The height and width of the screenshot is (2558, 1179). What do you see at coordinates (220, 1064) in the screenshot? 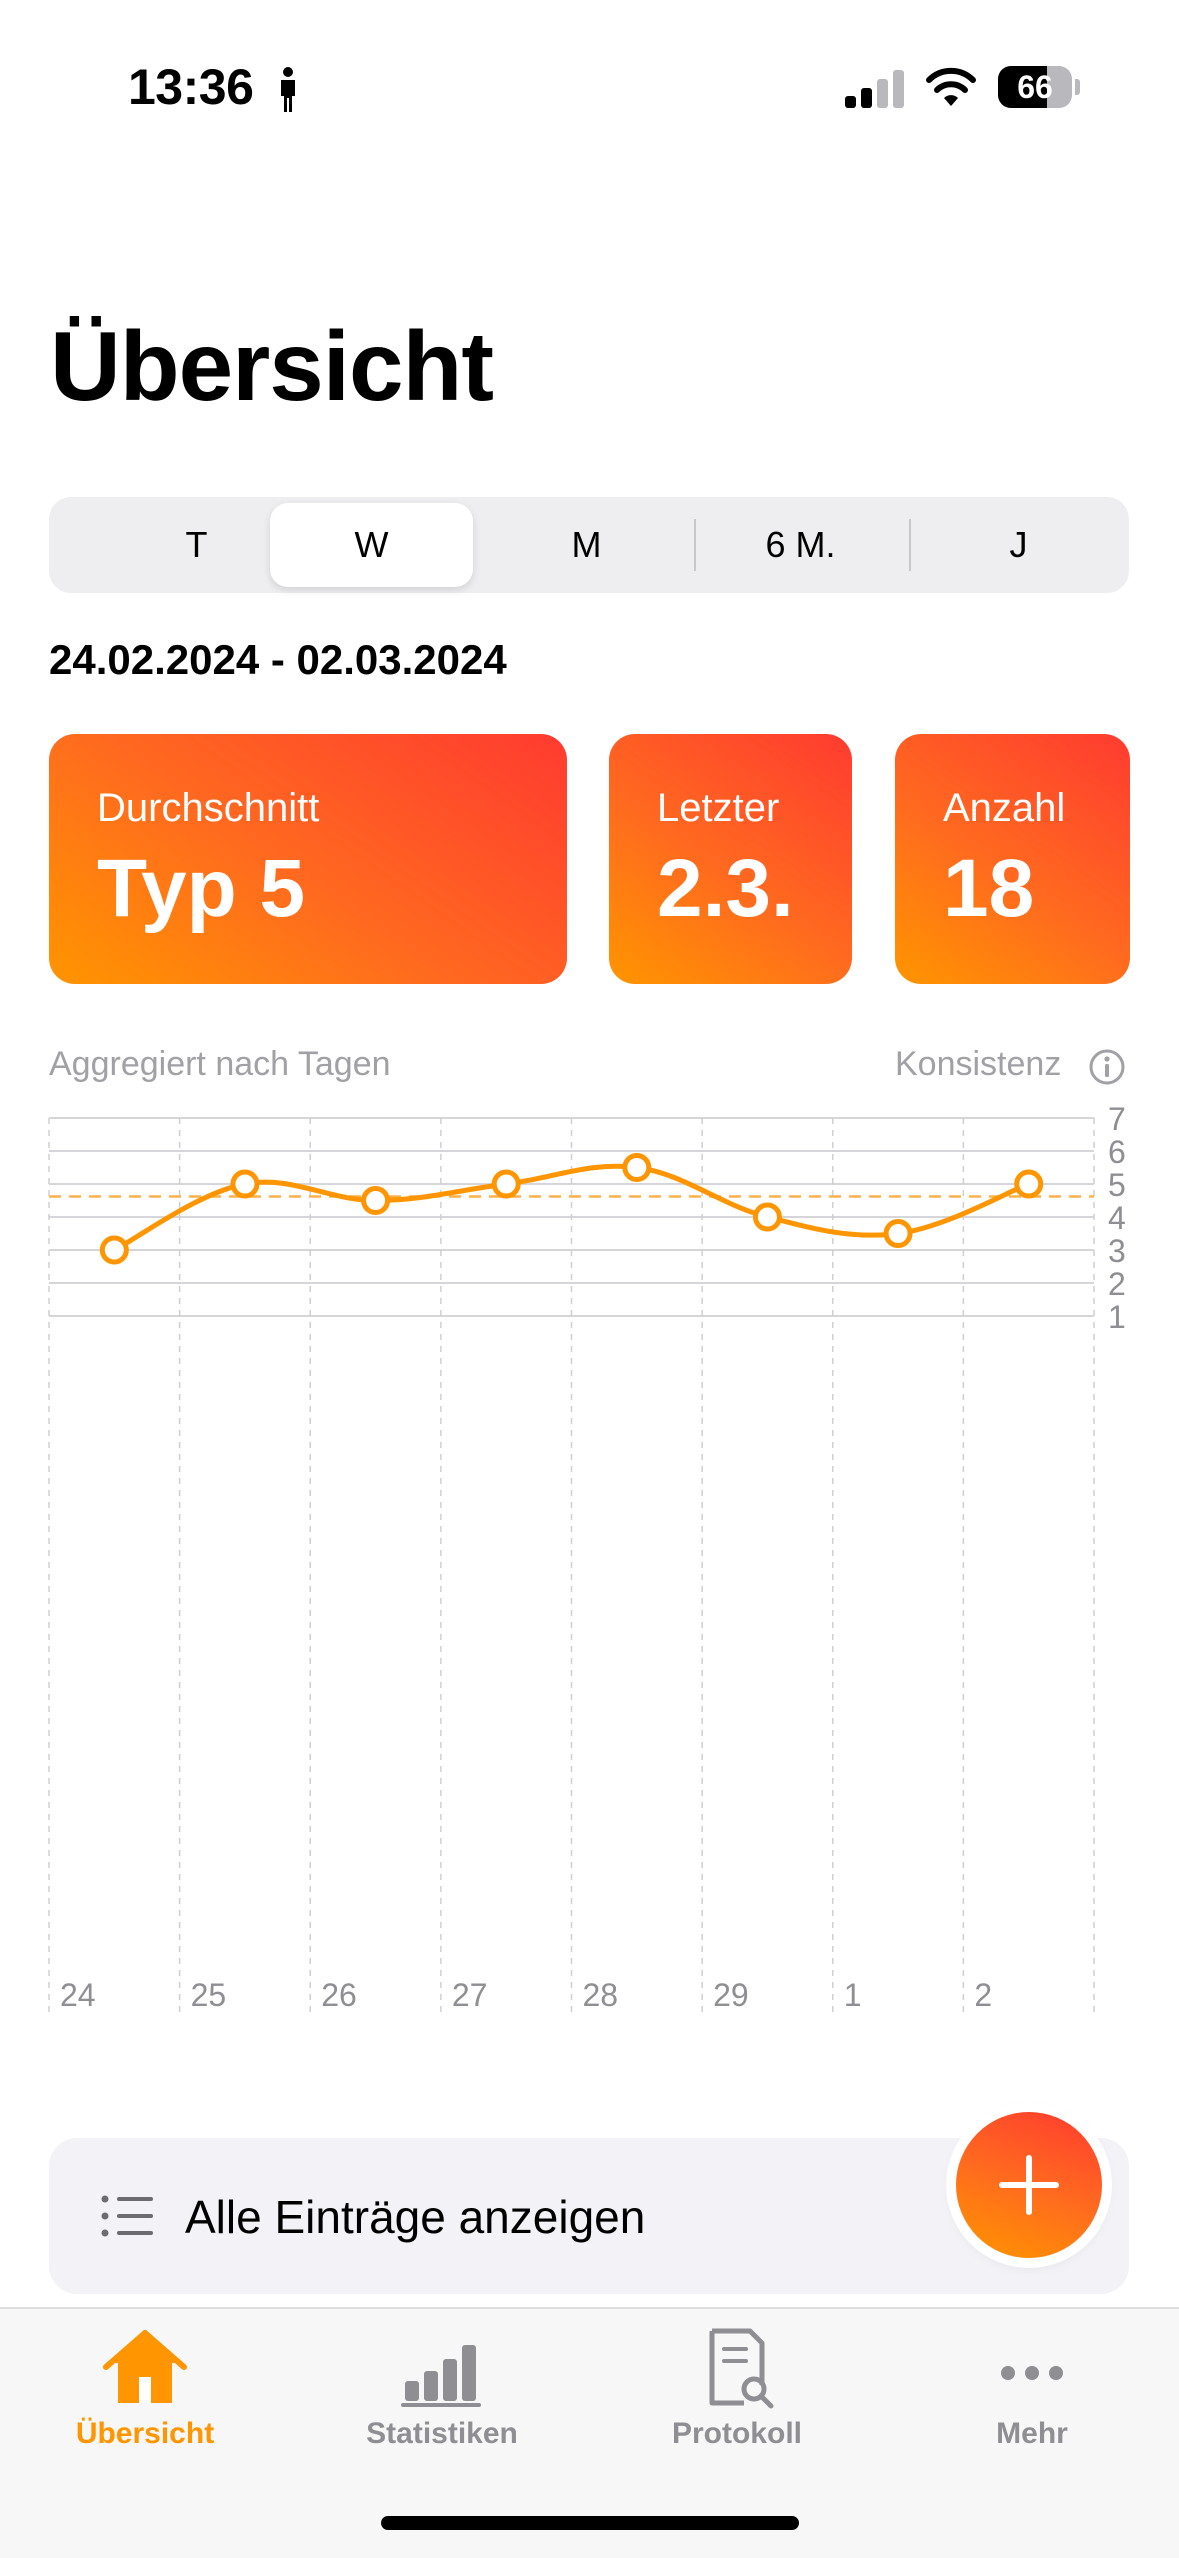
I see `chart-subtitle: Aggregiert nach Tagen` at bounding box center [220, 1064].